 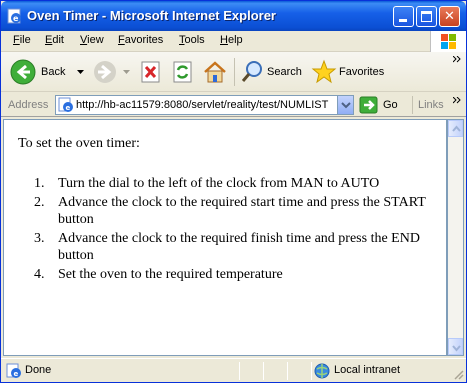 What do you see at coordinates (284, 72) in the screenshot?
I see `search-label: Search` at bounding box center [284, 72].